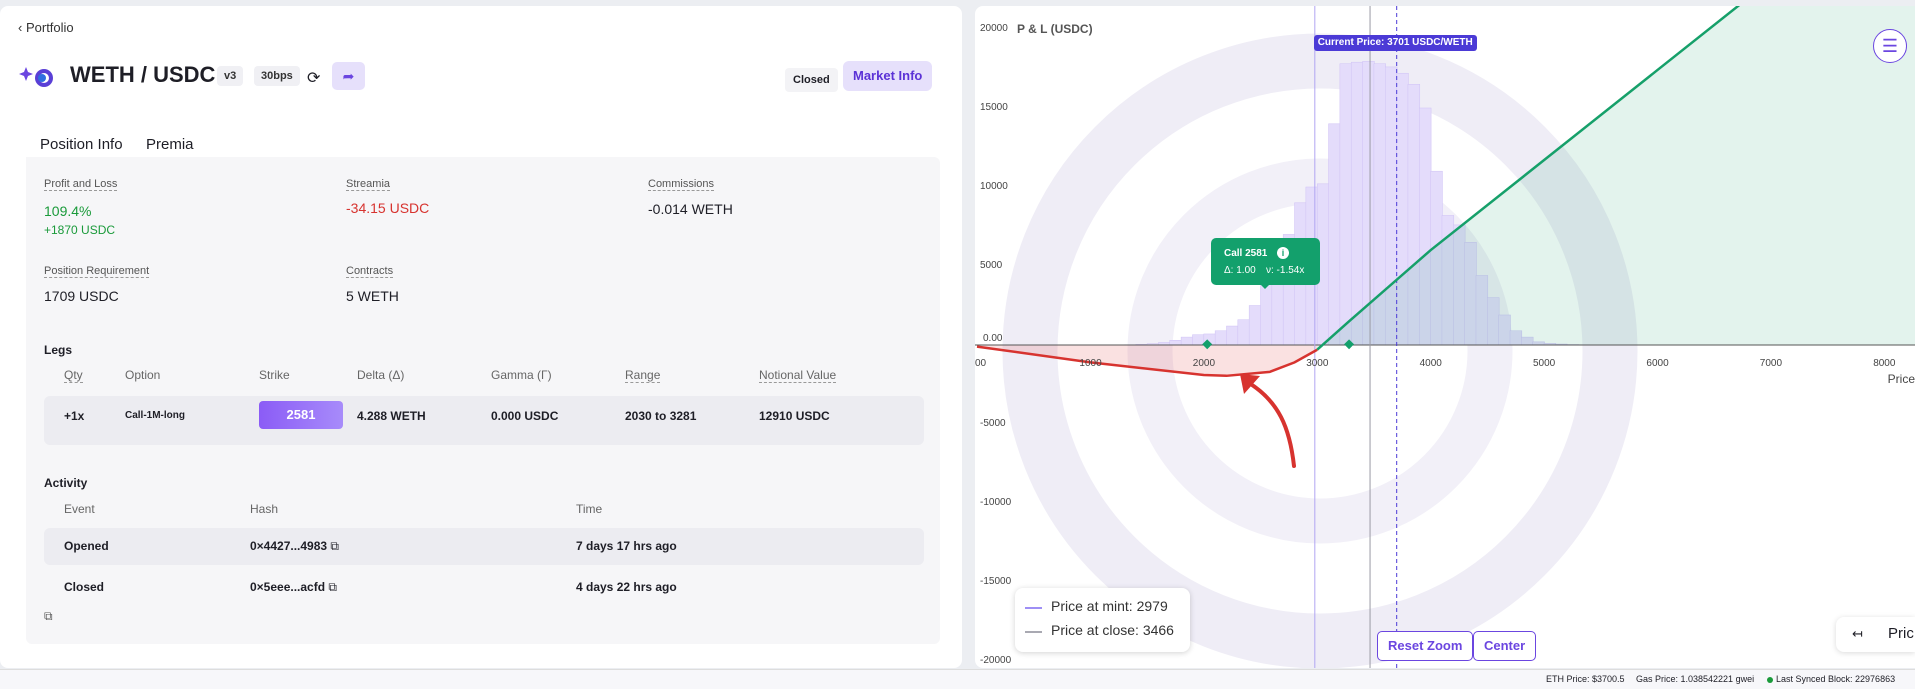  What do you see at coordinates (660, 416) in the screenshot?
I see `leg-range: 2030 to 3281` at bounding box center [660, 416].